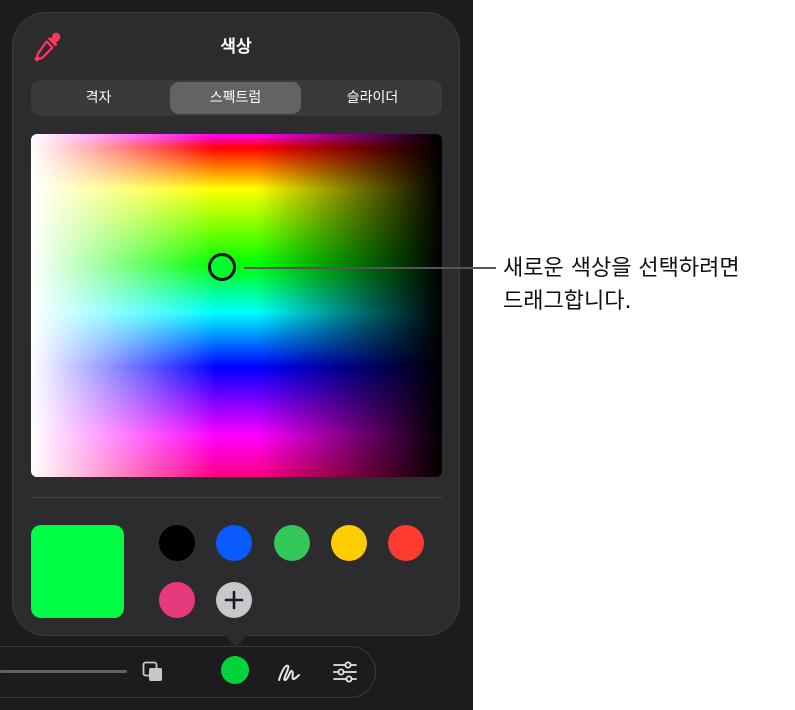  Describe the element at coordinates (349, 543) in the screenshot. I see `swatch-yellow` at that location.